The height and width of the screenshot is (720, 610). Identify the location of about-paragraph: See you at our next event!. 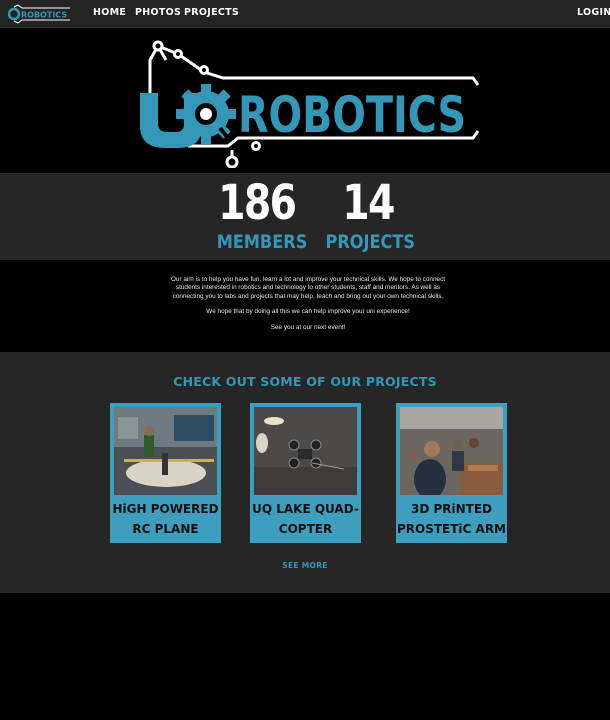
(308, 327).